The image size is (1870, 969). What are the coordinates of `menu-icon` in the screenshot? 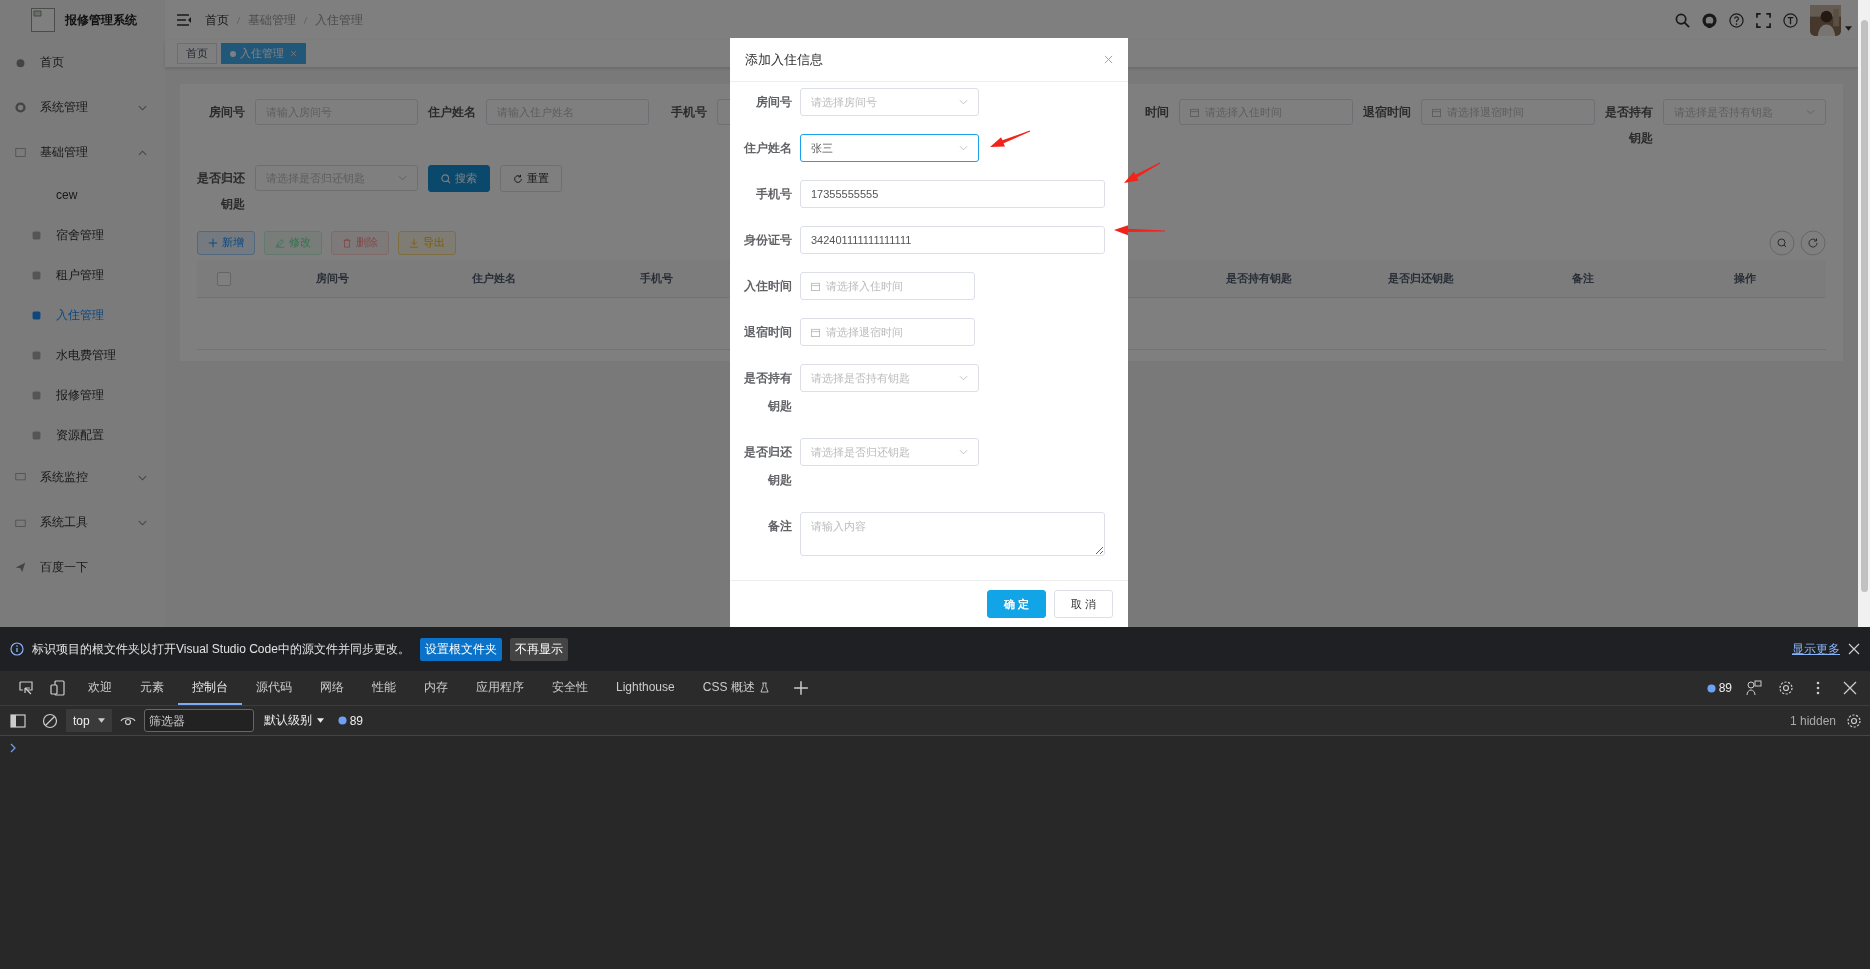 It's located at (184, 20).